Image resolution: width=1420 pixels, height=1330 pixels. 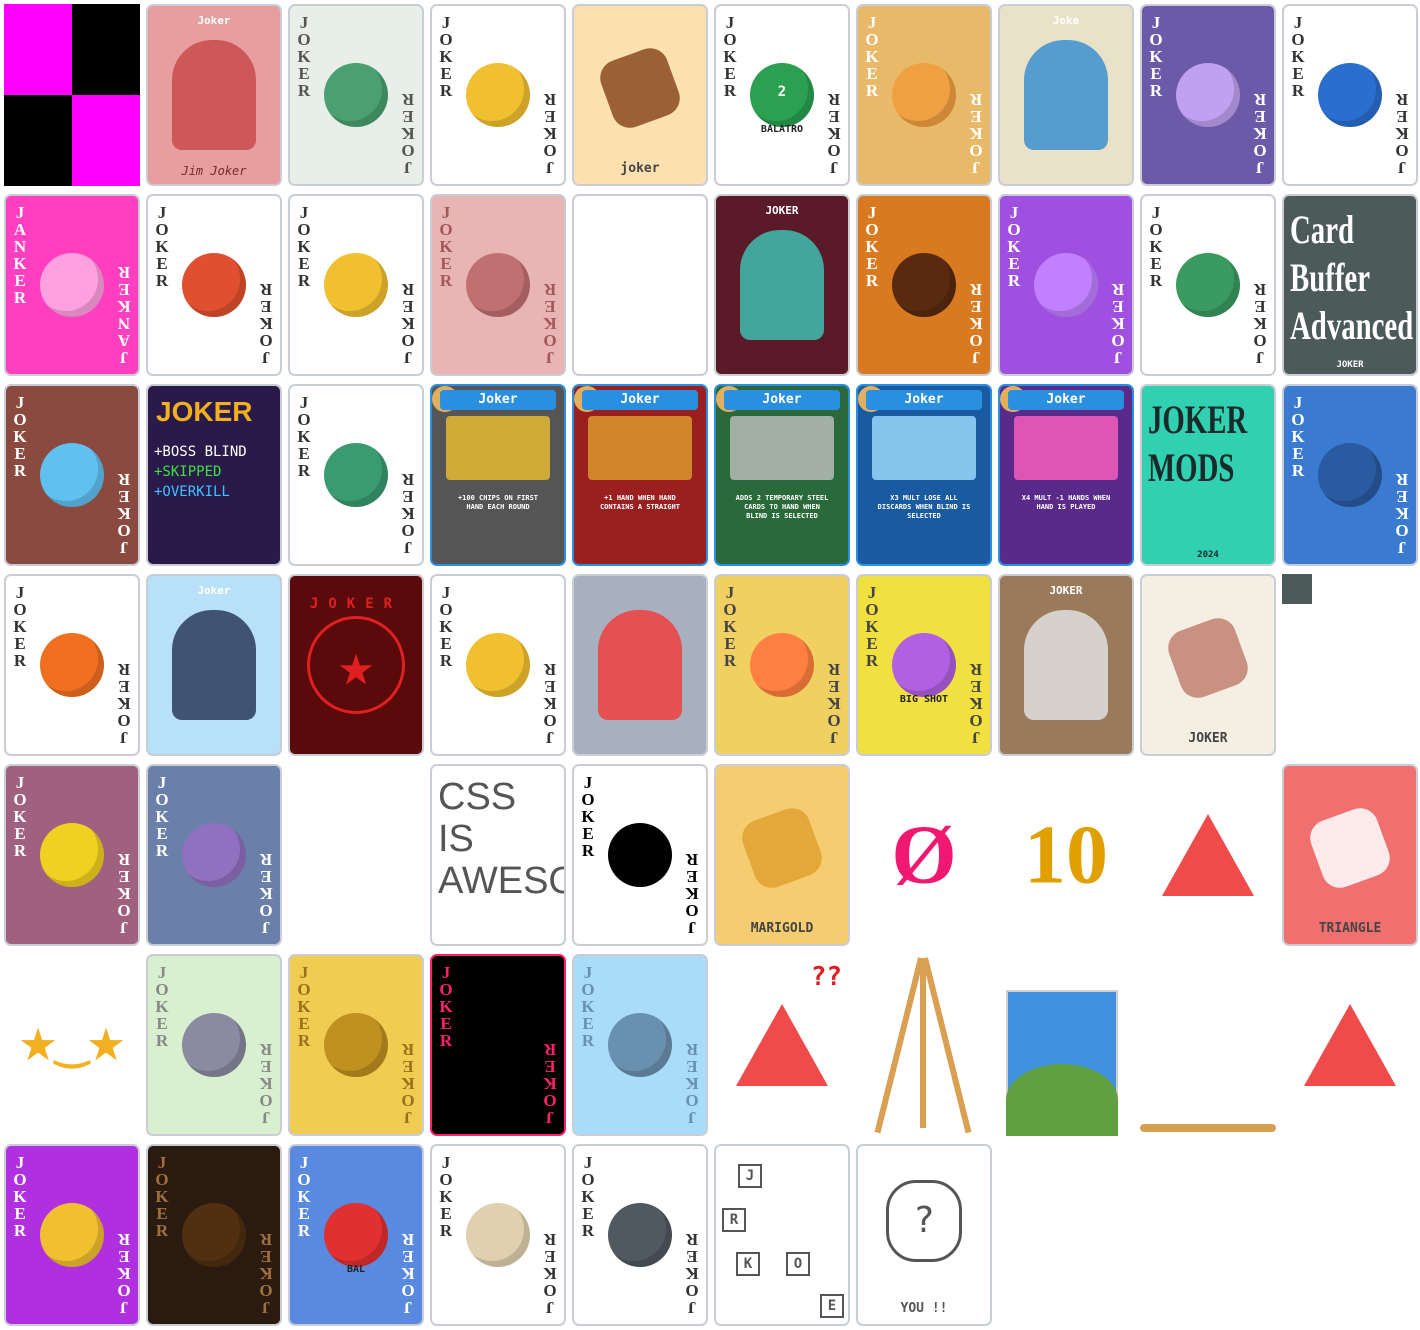 I want to click on blank-card-tile, so click(x=640, y=285).